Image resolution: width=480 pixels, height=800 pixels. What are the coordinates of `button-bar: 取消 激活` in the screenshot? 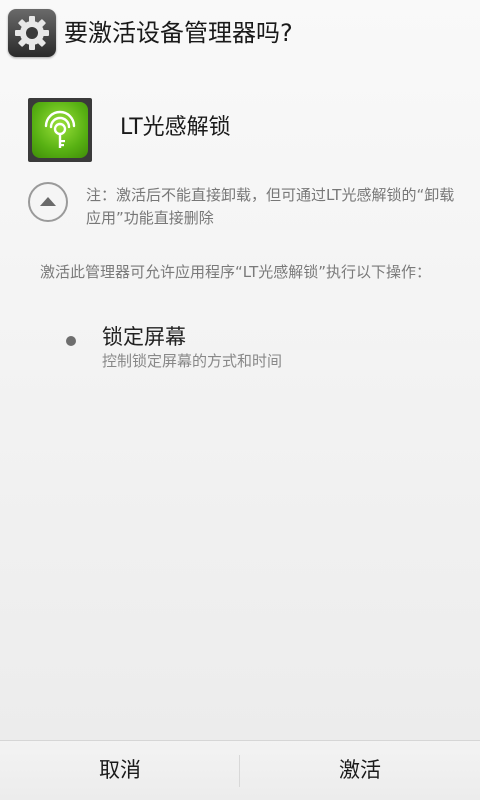 It's located at (240, 770).